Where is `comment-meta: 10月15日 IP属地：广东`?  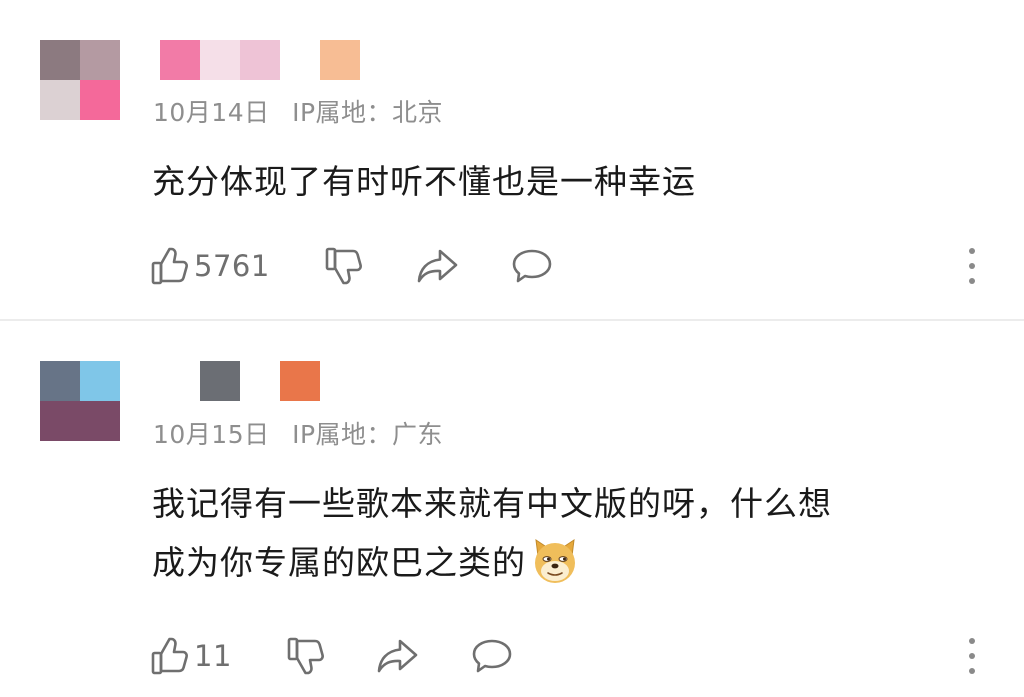
comment-meta: 10月15日 IP属地：广东 is located at coordinates (298, 433).